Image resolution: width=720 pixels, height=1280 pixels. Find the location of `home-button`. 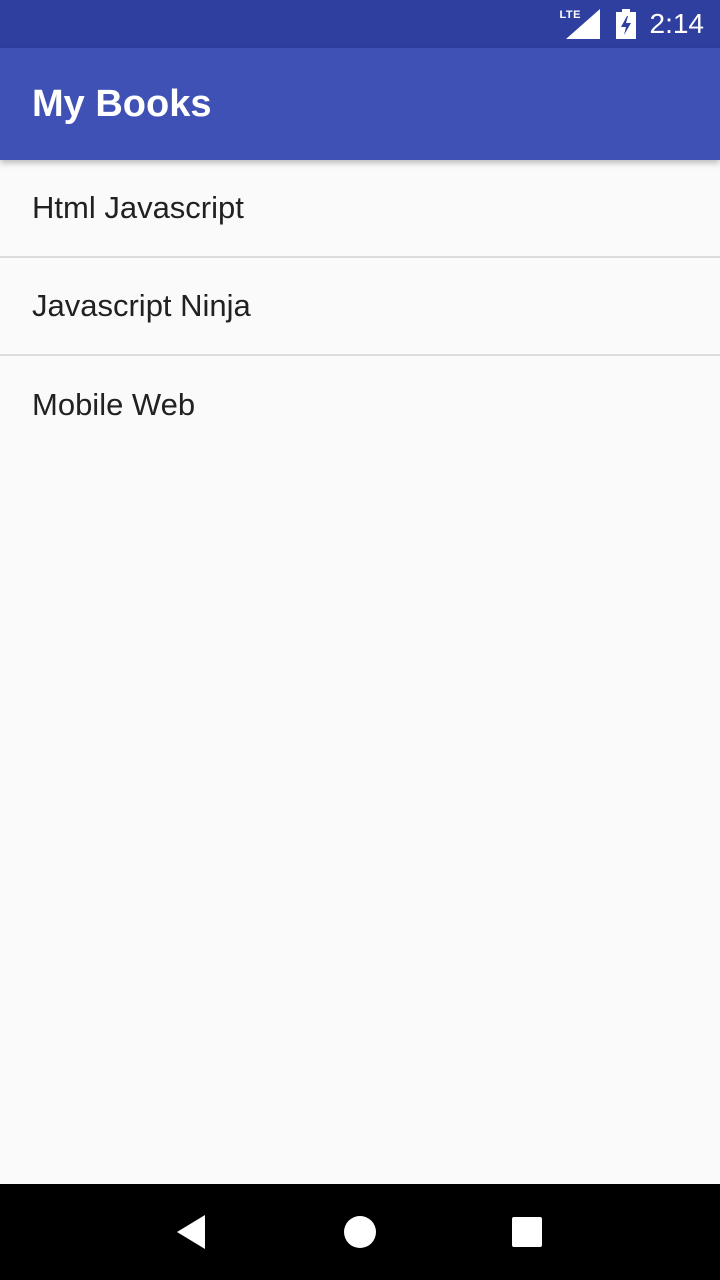

home-button is located at coordinates (360, 1232).